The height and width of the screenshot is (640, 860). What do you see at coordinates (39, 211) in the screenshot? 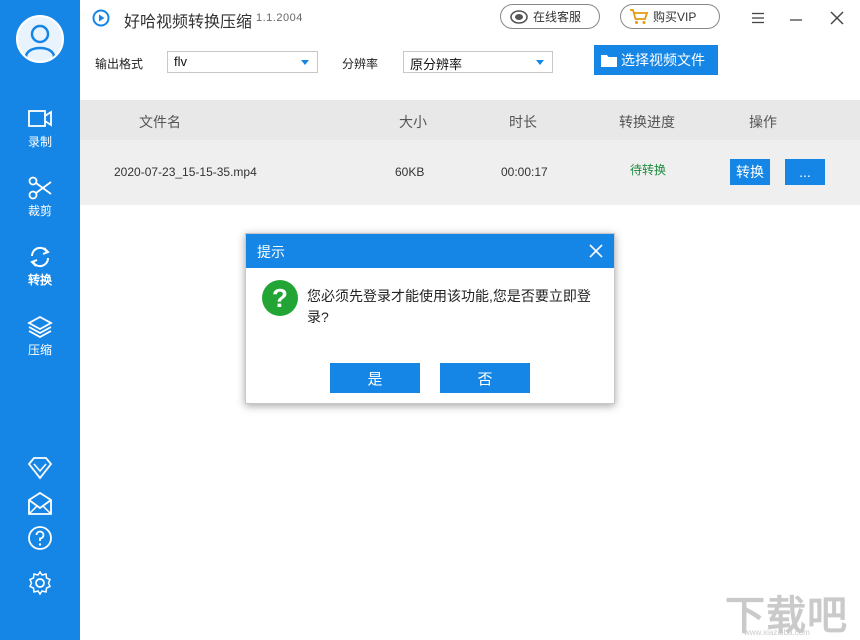
I see `sidebar-item-label: 裁剪` at bounding box center [39, 211].